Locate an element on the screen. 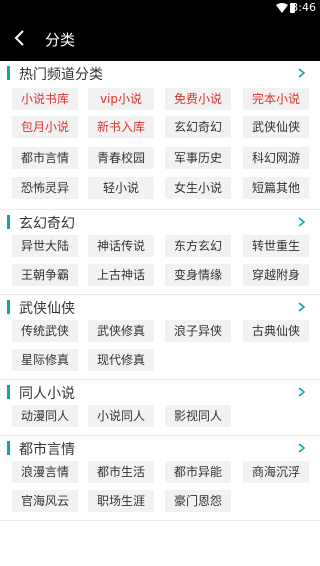  category-tag: 包月小说 is located at coordinates (45, 127).